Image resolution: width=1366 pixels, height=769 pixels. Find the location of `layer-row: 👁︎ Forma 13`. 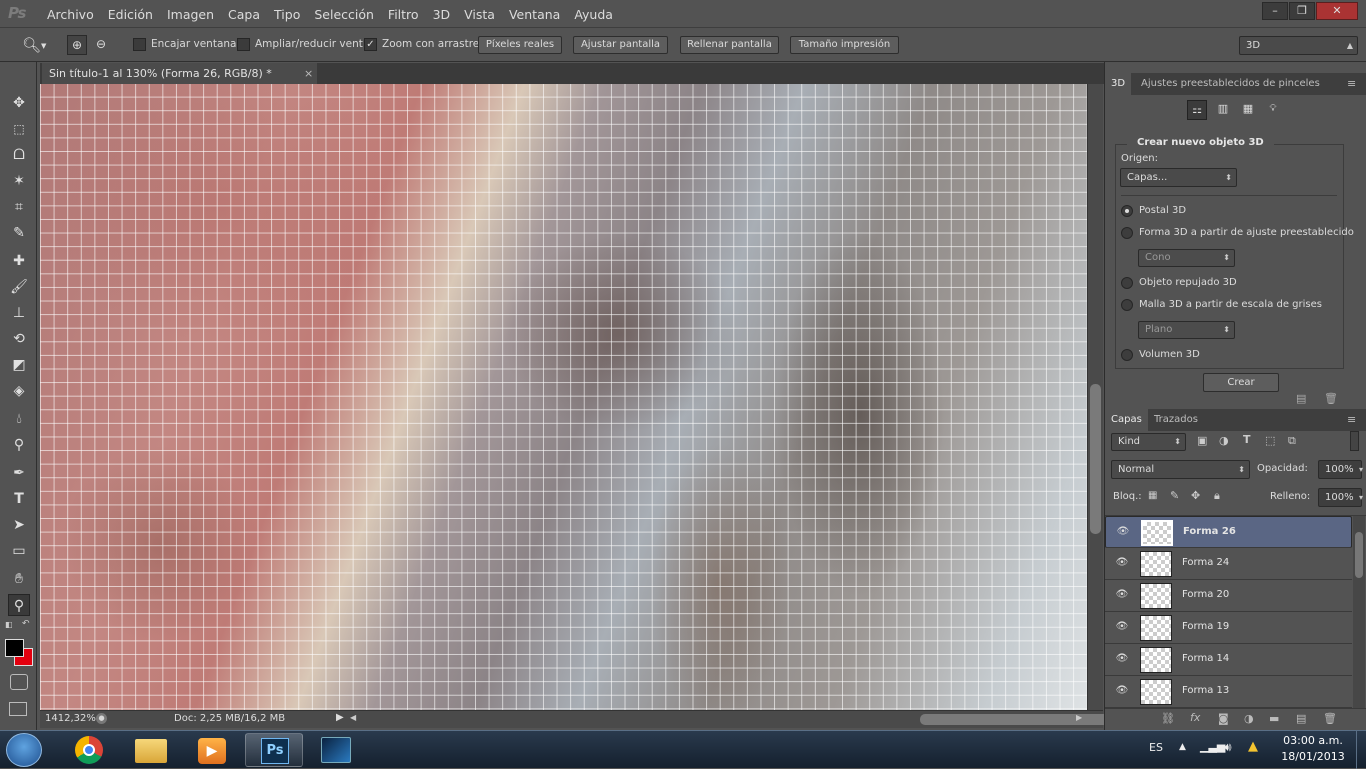

layer-row: 👁︎ Forma 13 is located at coordinates (1228, 692).